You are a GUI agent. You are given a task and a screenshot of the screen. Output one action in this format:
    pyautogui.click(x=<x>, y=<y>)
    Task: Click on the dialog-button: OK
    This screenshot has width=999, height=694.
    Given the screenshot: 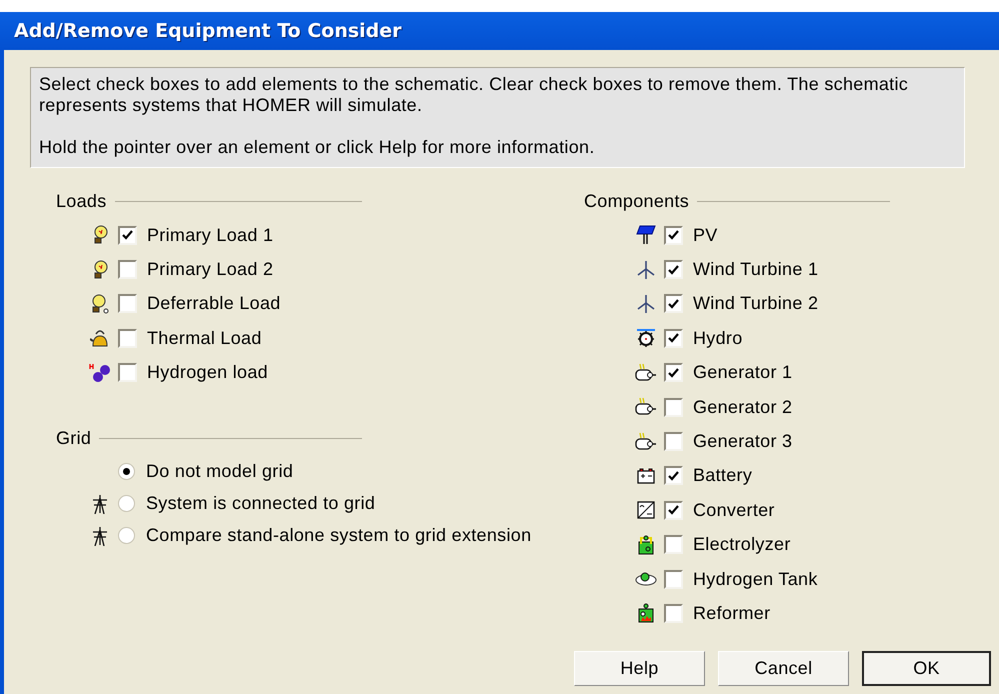 What is the action you would take?
    pyautogui.click(x=926, y=668)
    